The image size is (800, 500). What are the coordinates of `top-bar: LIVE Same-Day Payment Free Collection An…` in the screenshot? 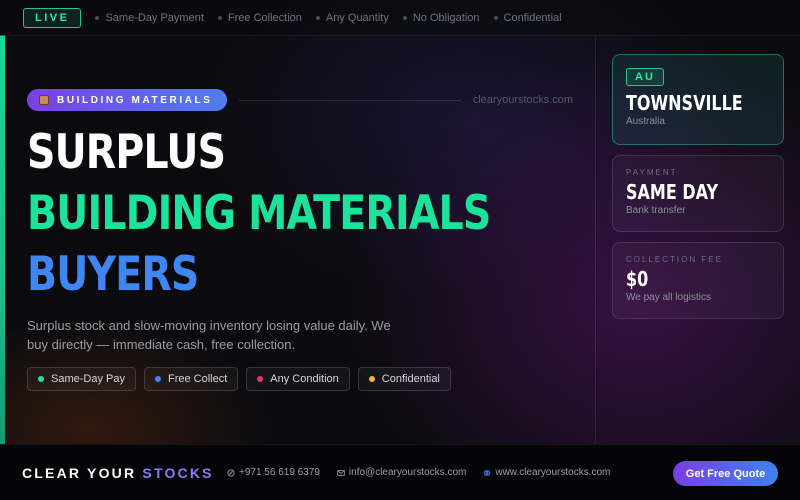 It's located at (400, 18).